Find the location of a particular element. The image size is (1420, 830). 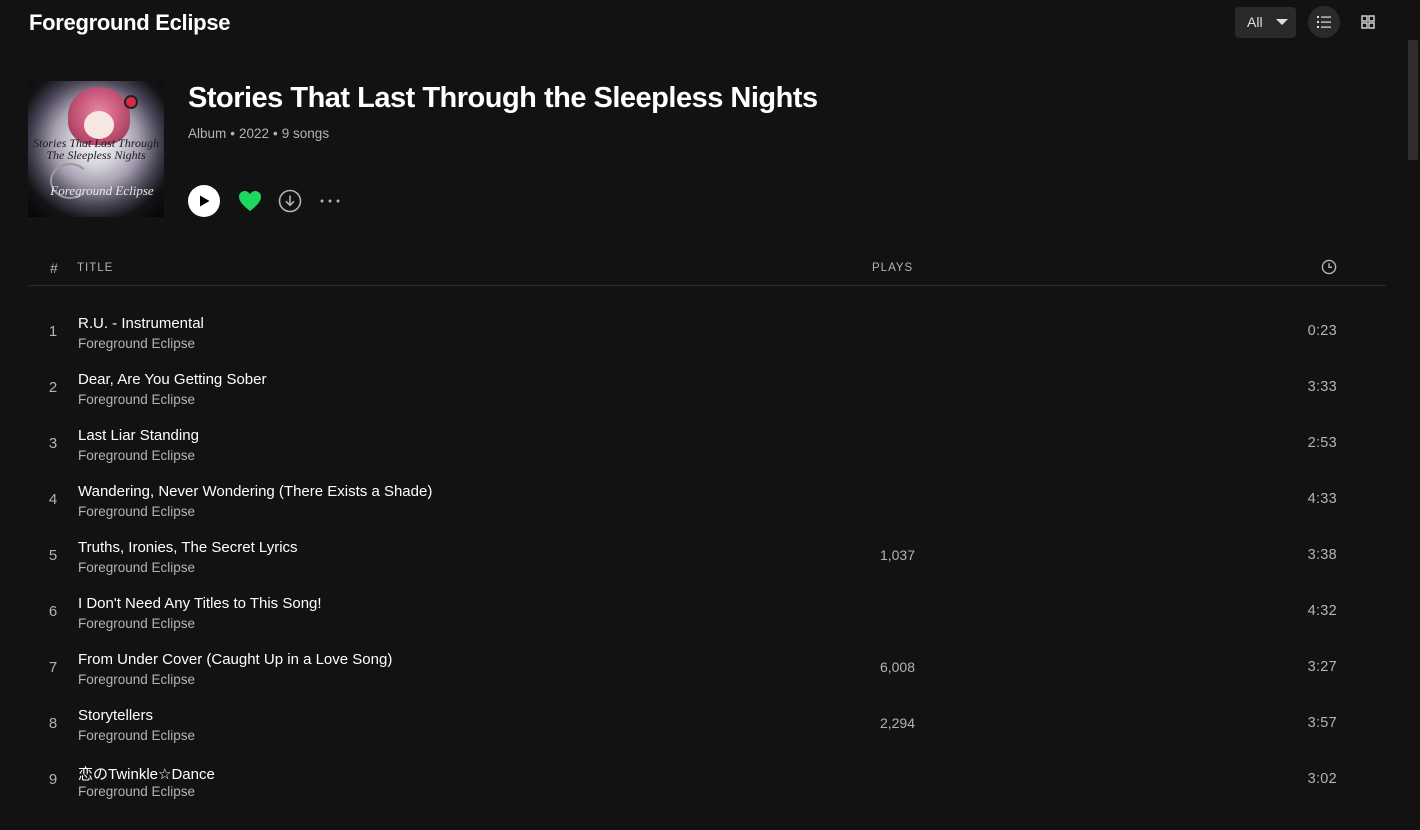

track-number: 7 is located at coordinates (53, 667).